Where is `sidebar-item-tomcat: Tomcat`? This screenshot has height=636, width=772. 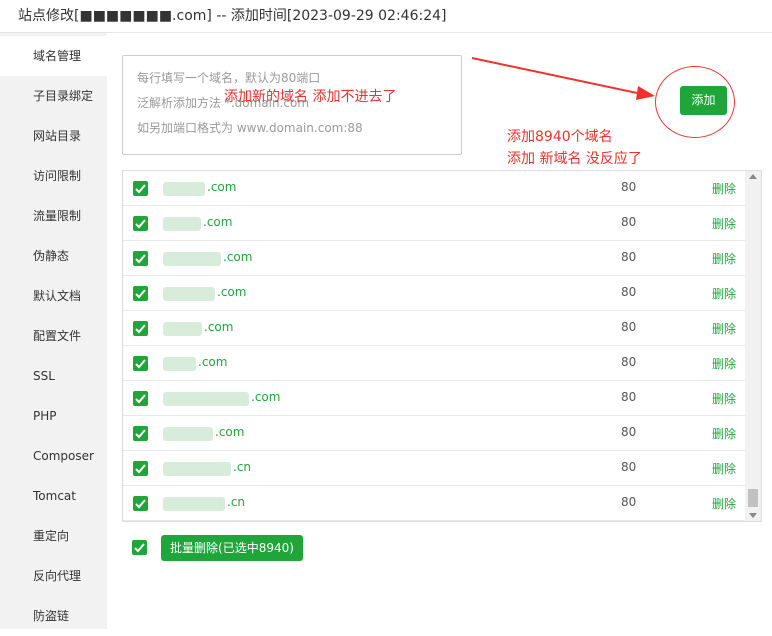
sidebar-item-tomcat: Tomcat is located at coordinates (53, 496).